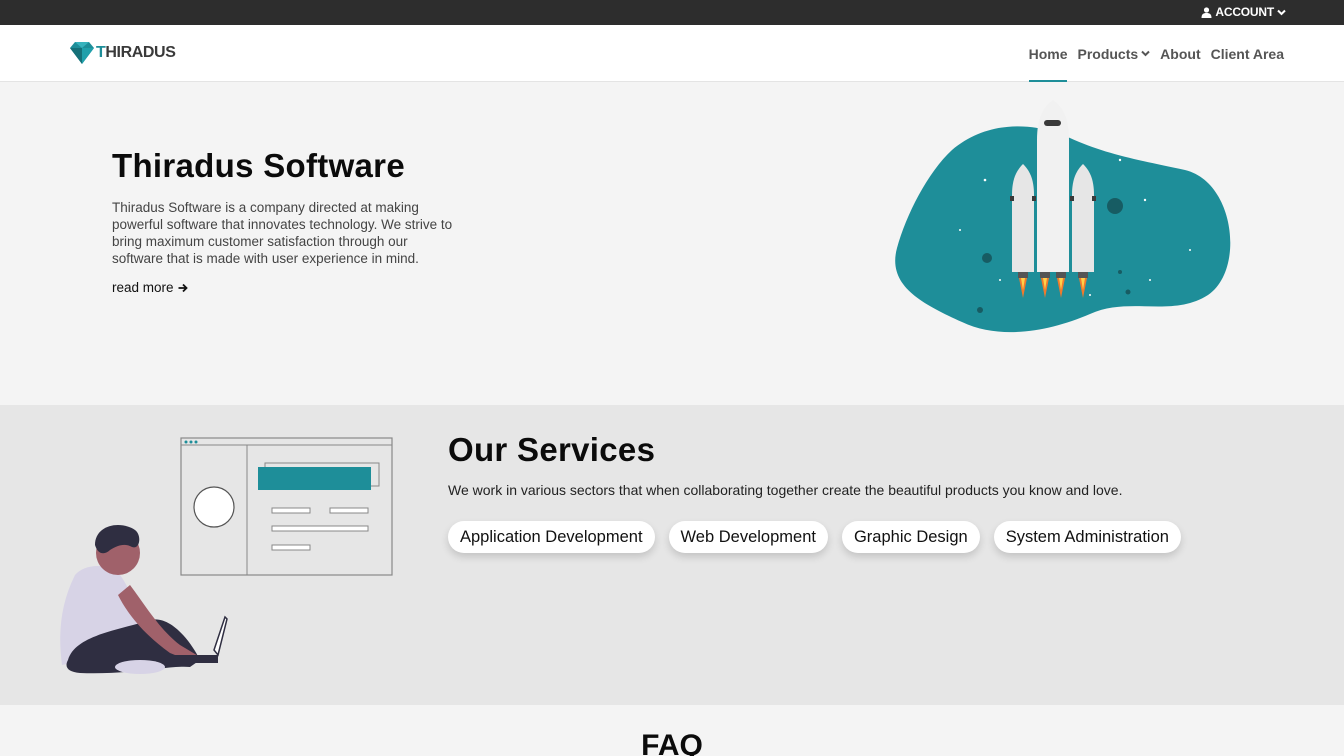 The width and height of the screenshot is (1344, 756). Describe the element at coordinates (140, 52) in the screenshot. I see `brand-name-rest: HIRADUS` at that location.